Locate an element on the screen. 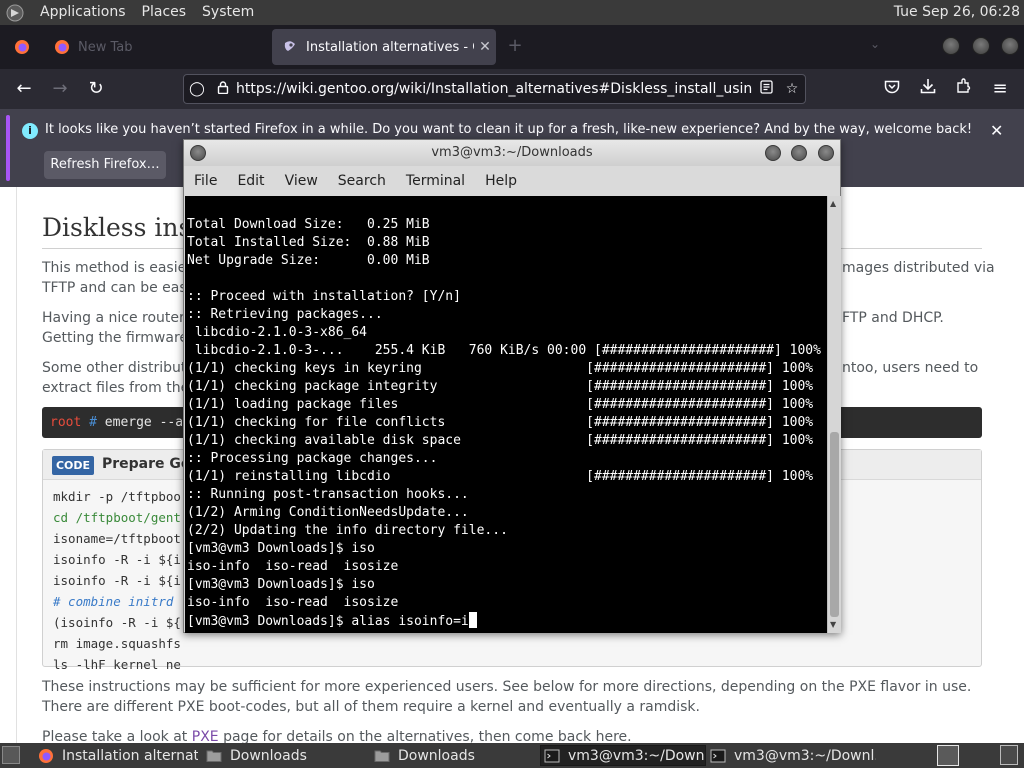 The width and height of the screenshot is (1024, 768). menu-search: Search is located at coordinates (362, 181).